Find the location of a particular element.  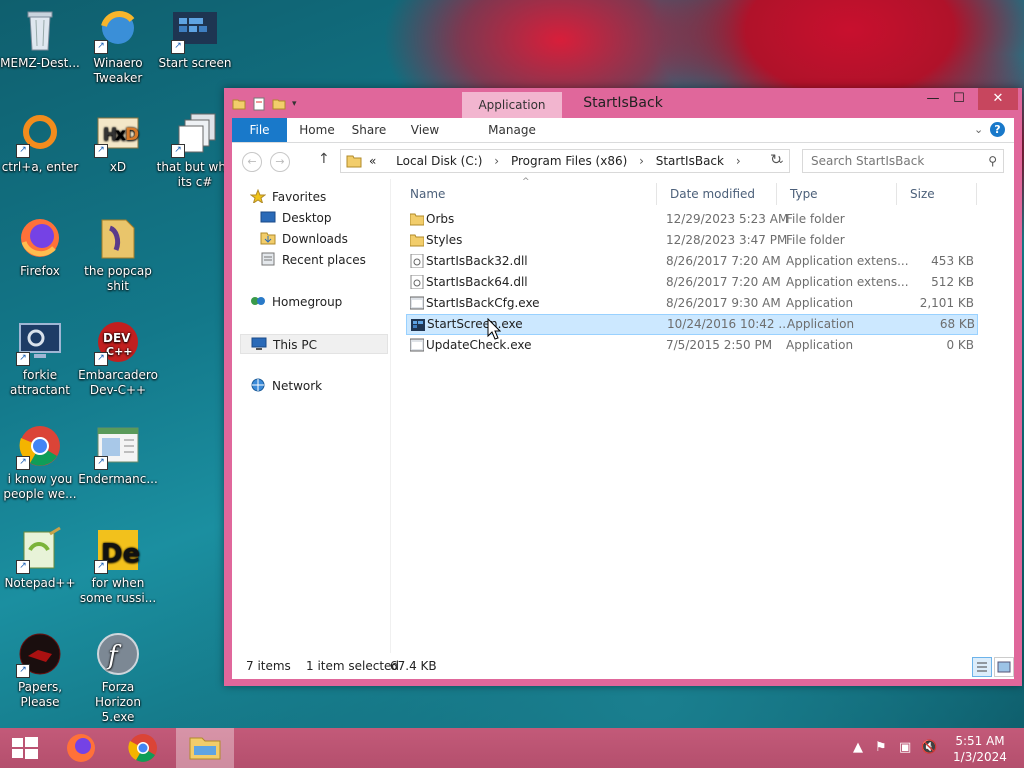

taskbar-firefox is located at coordinates (81, 748).